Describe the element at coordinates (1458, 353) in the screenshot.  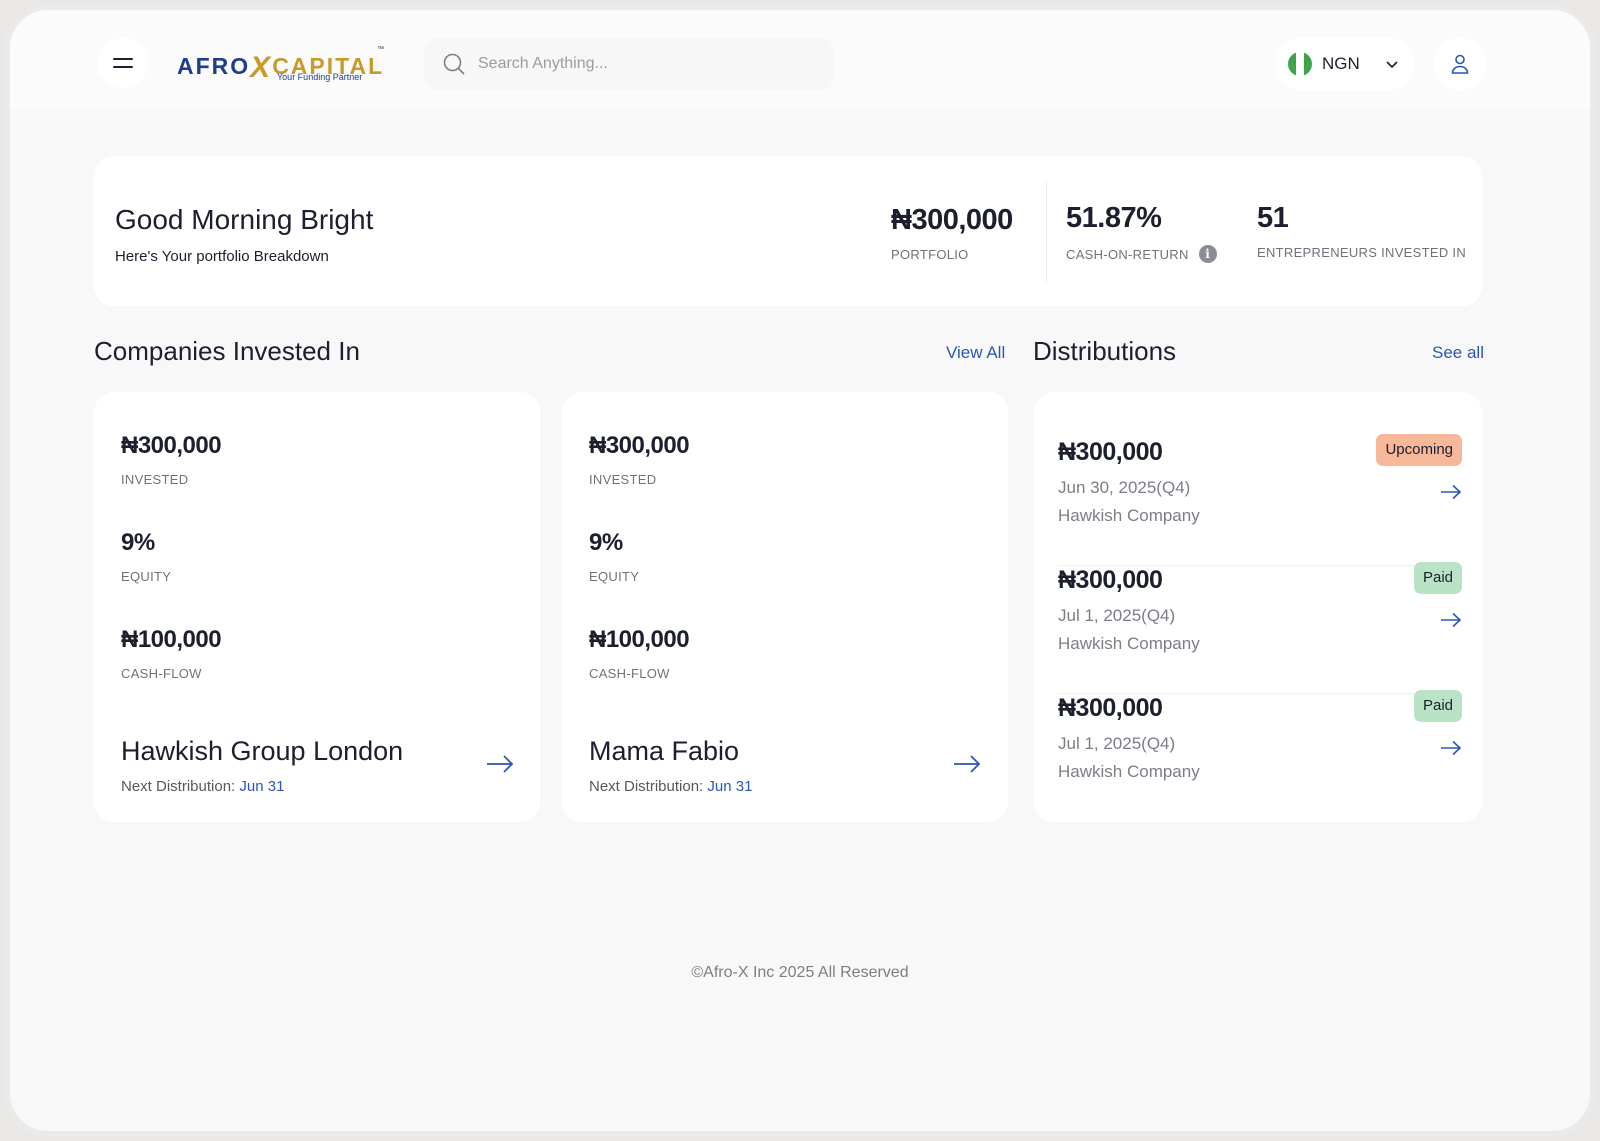
I see `see-all-distributions-link: See all` at that location.